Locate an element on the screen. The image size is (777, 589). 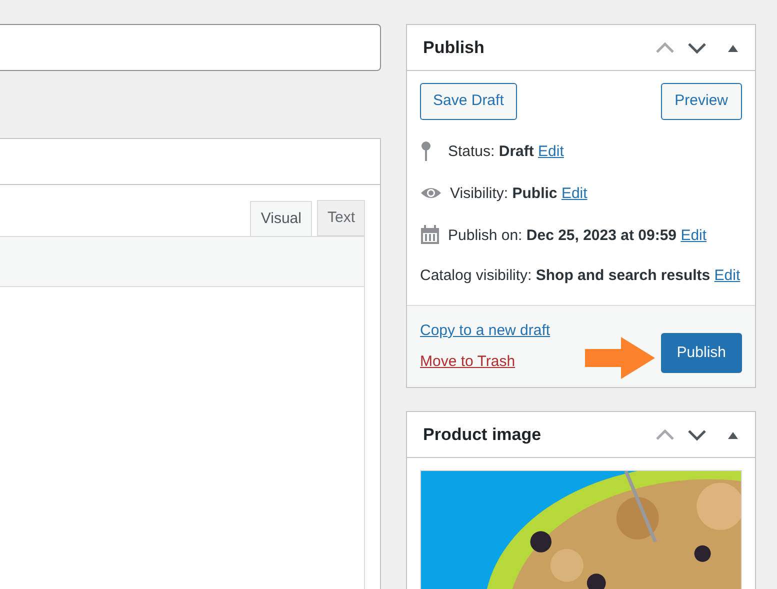
copy-draft-link: Copy to a new draft is located at coordinates (485, 331).